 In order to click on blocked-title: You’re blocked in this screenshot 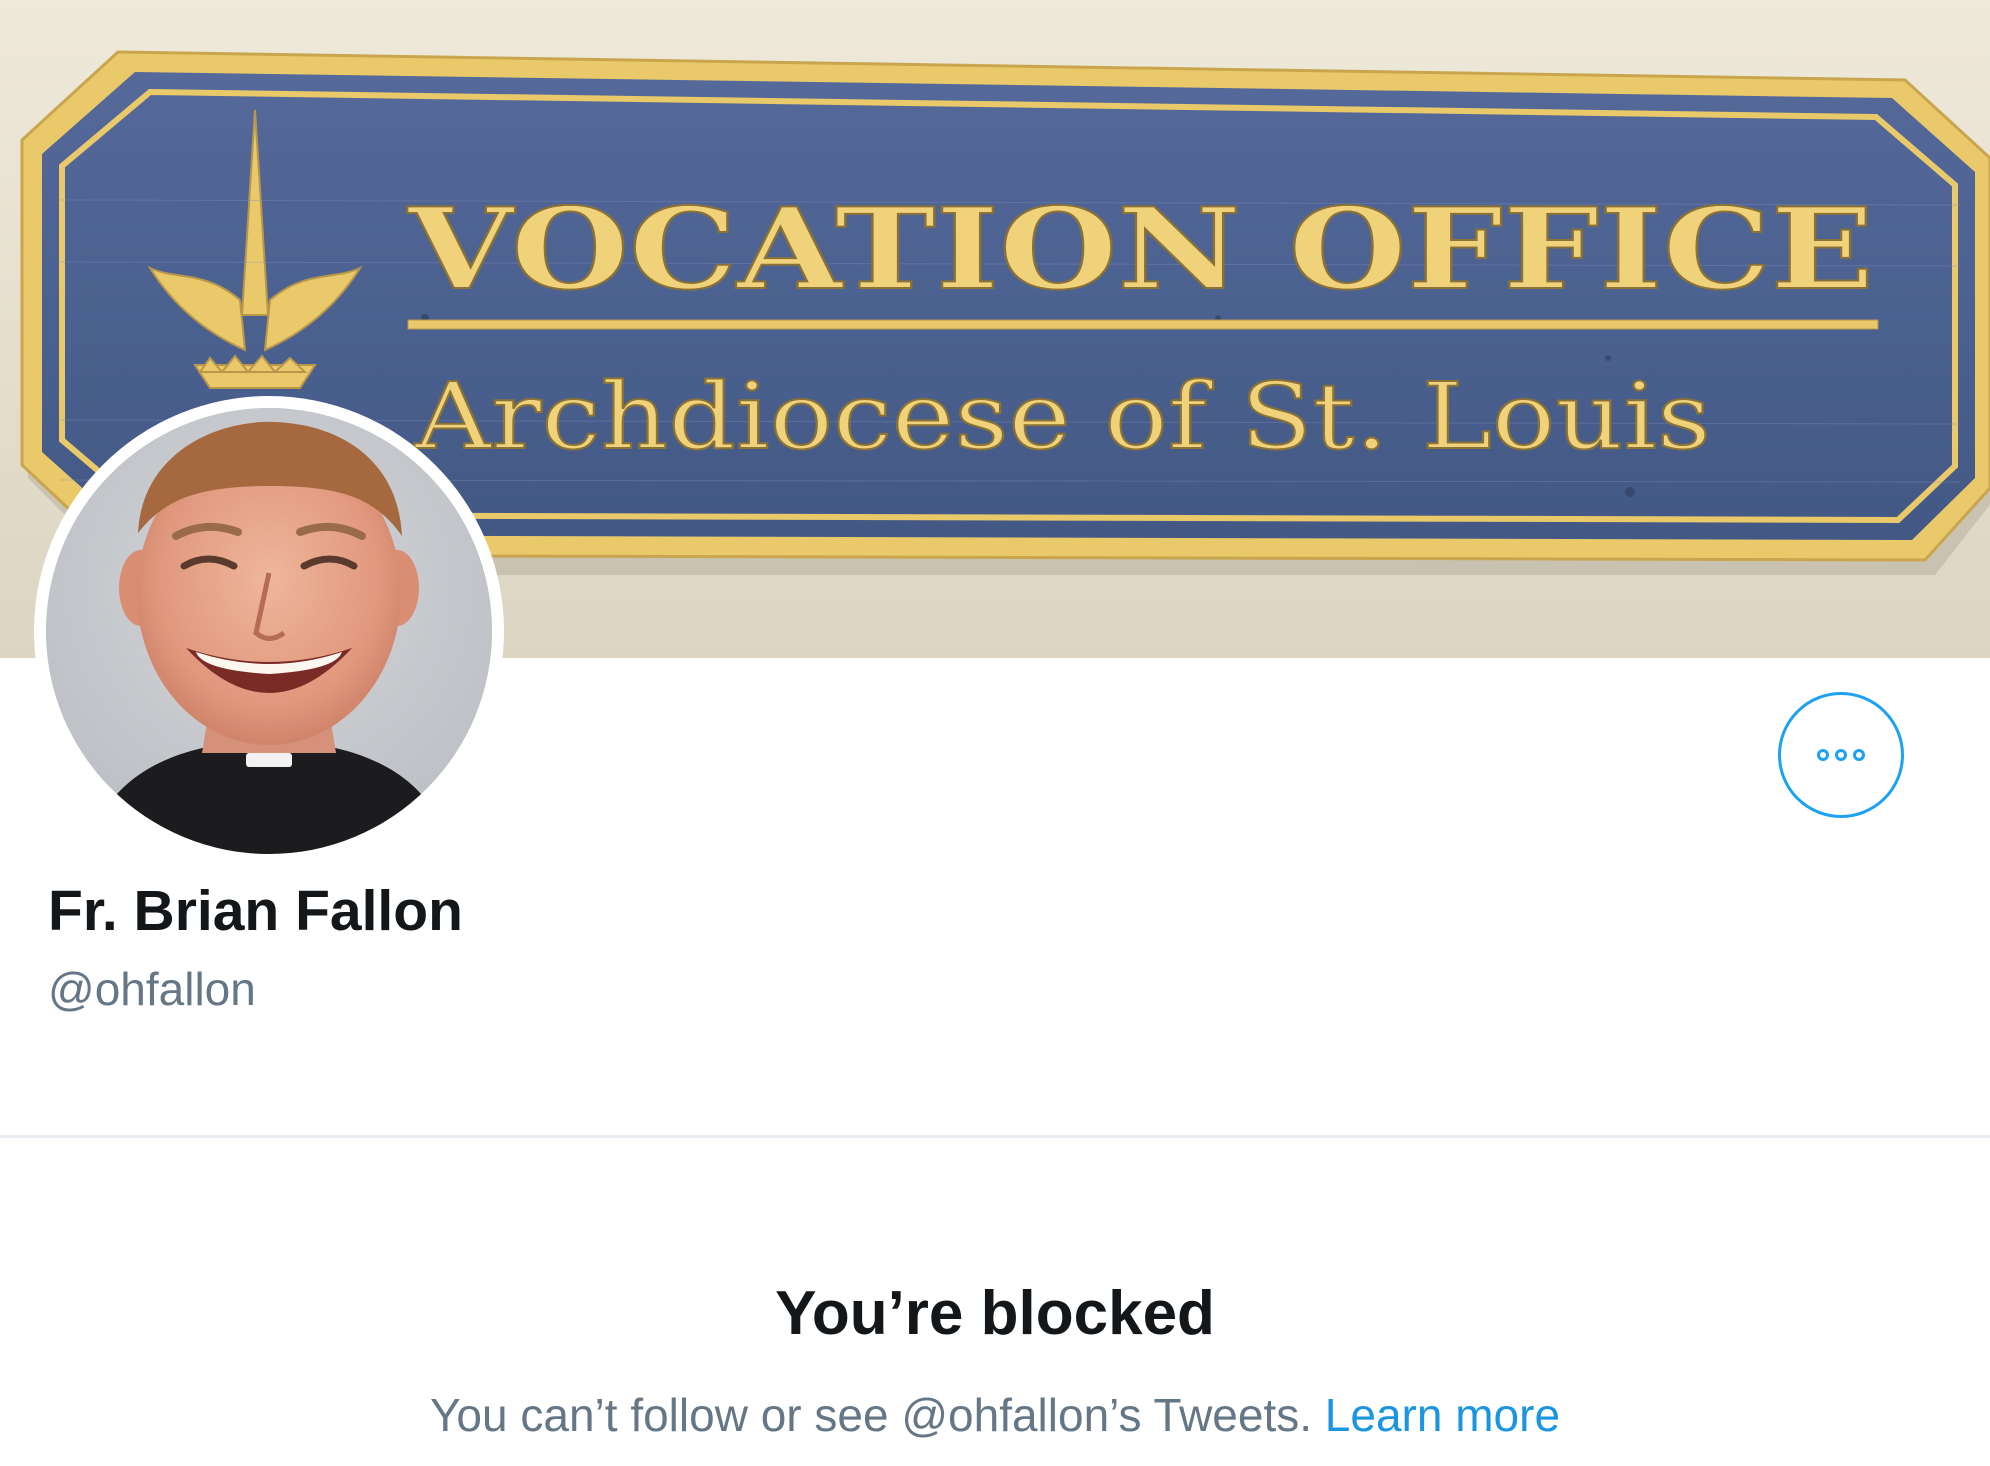, I will do `click(995, 1313)`.